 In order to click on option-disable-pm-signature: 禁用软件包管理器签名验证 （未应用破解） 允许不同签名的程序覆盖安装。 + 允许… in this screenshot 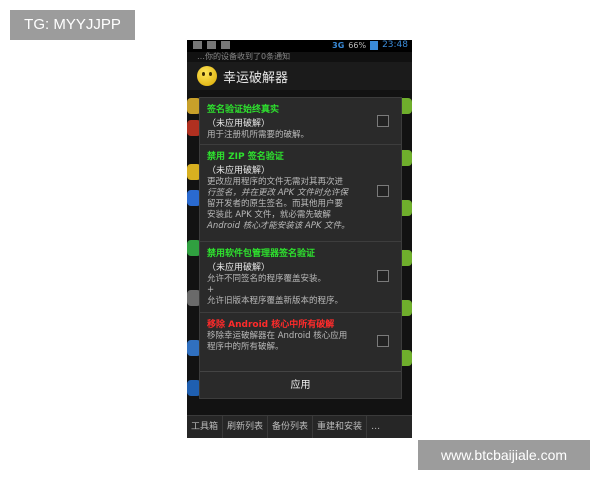, I will do `click(300, 277)`.